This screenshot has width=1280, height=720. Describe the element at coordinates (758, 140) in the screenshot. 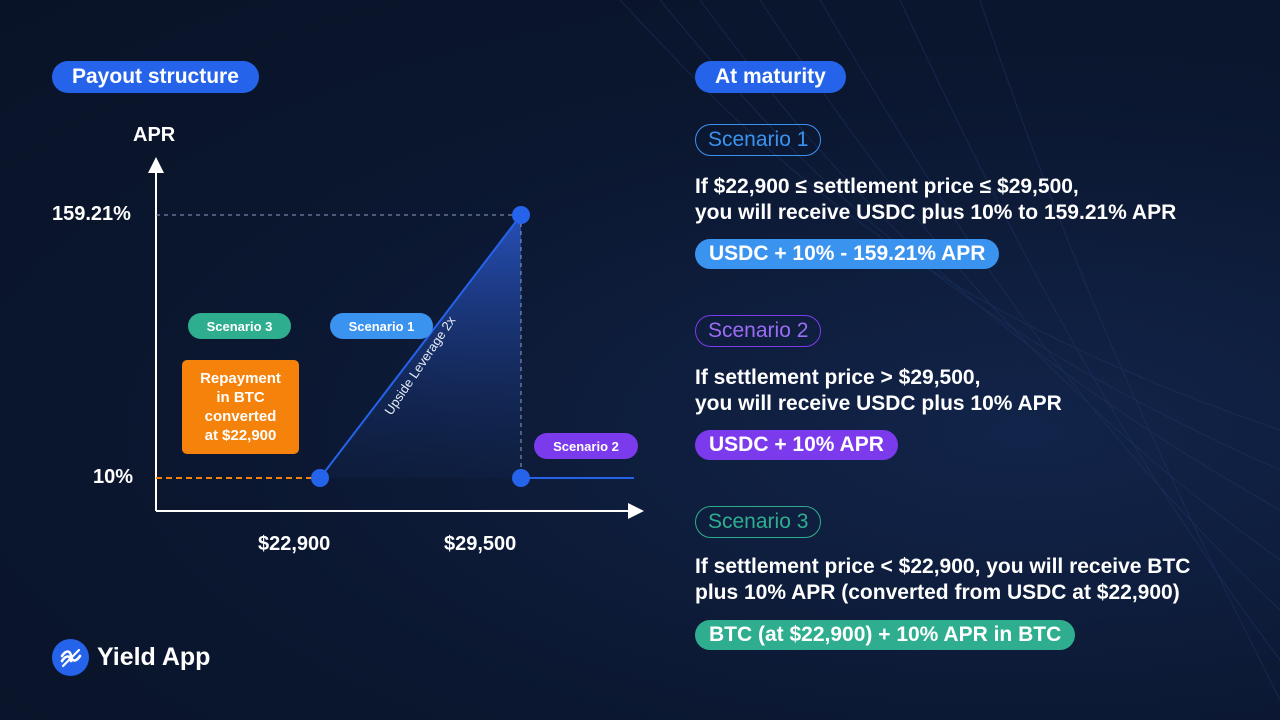

I see `scenario-1-label: Scenario 1` at that location.